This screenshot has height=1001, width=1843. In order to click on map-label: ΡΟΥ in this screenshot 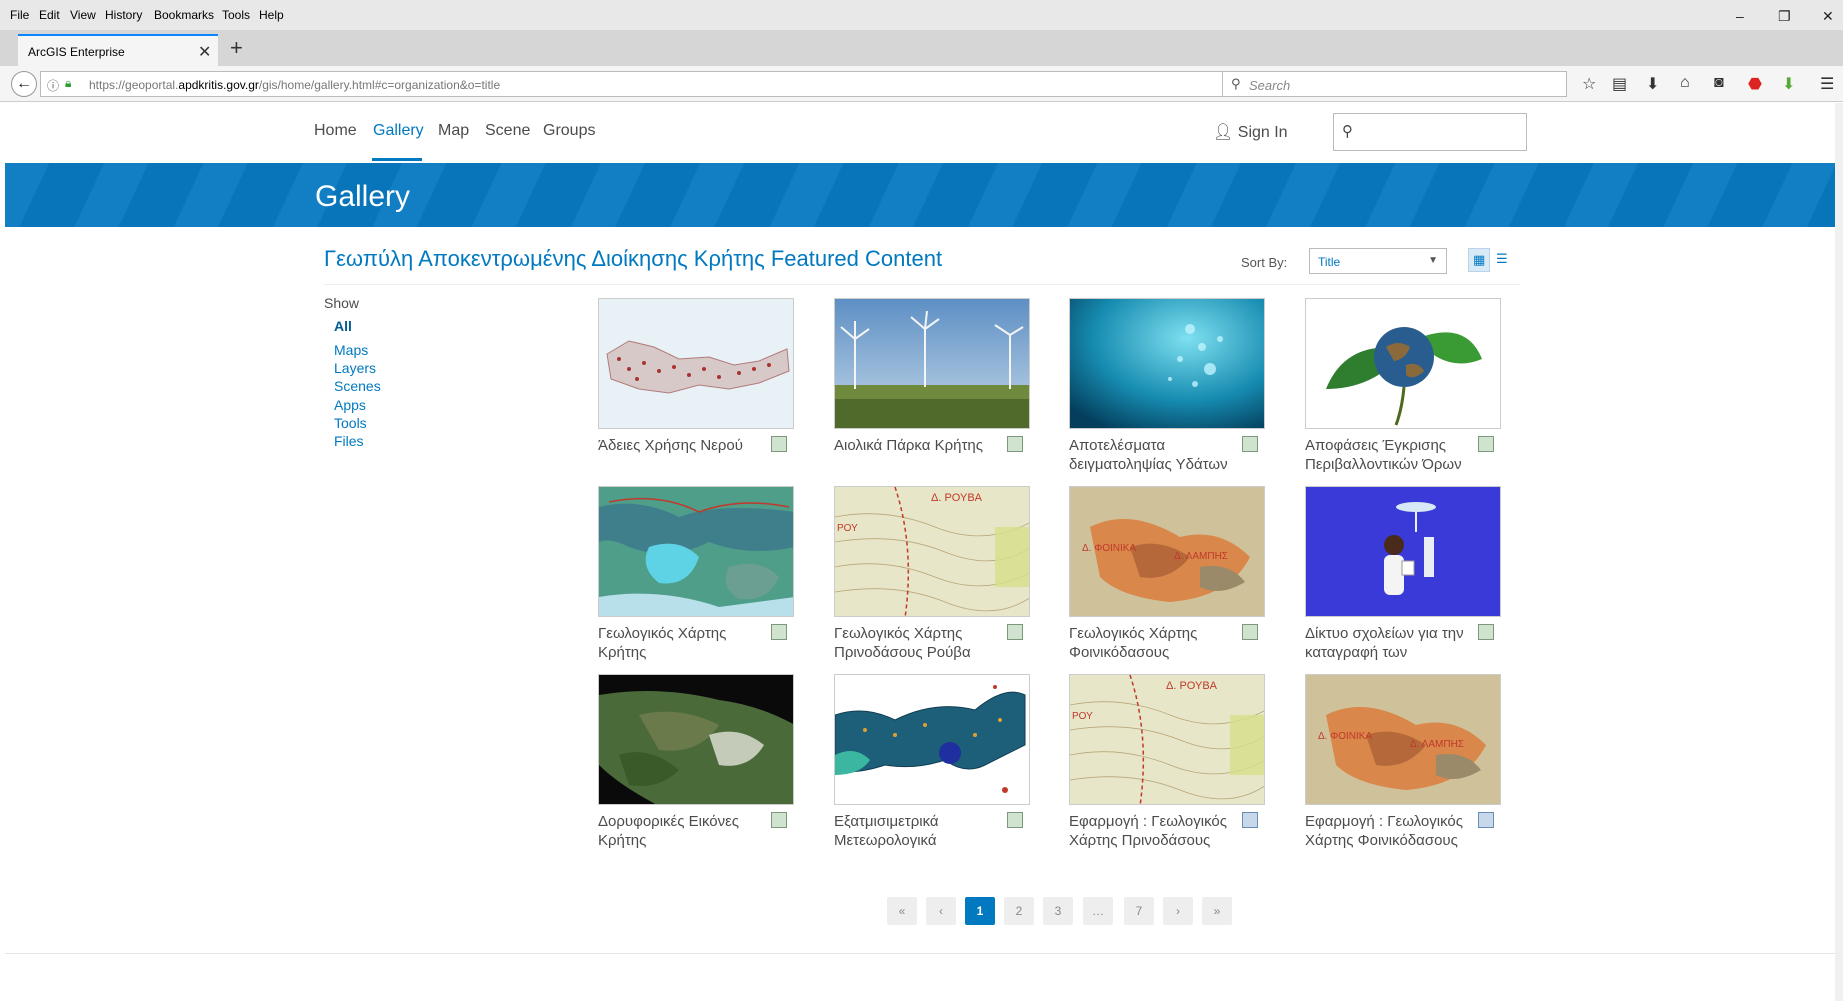, I will do `click(1082, 716)`.